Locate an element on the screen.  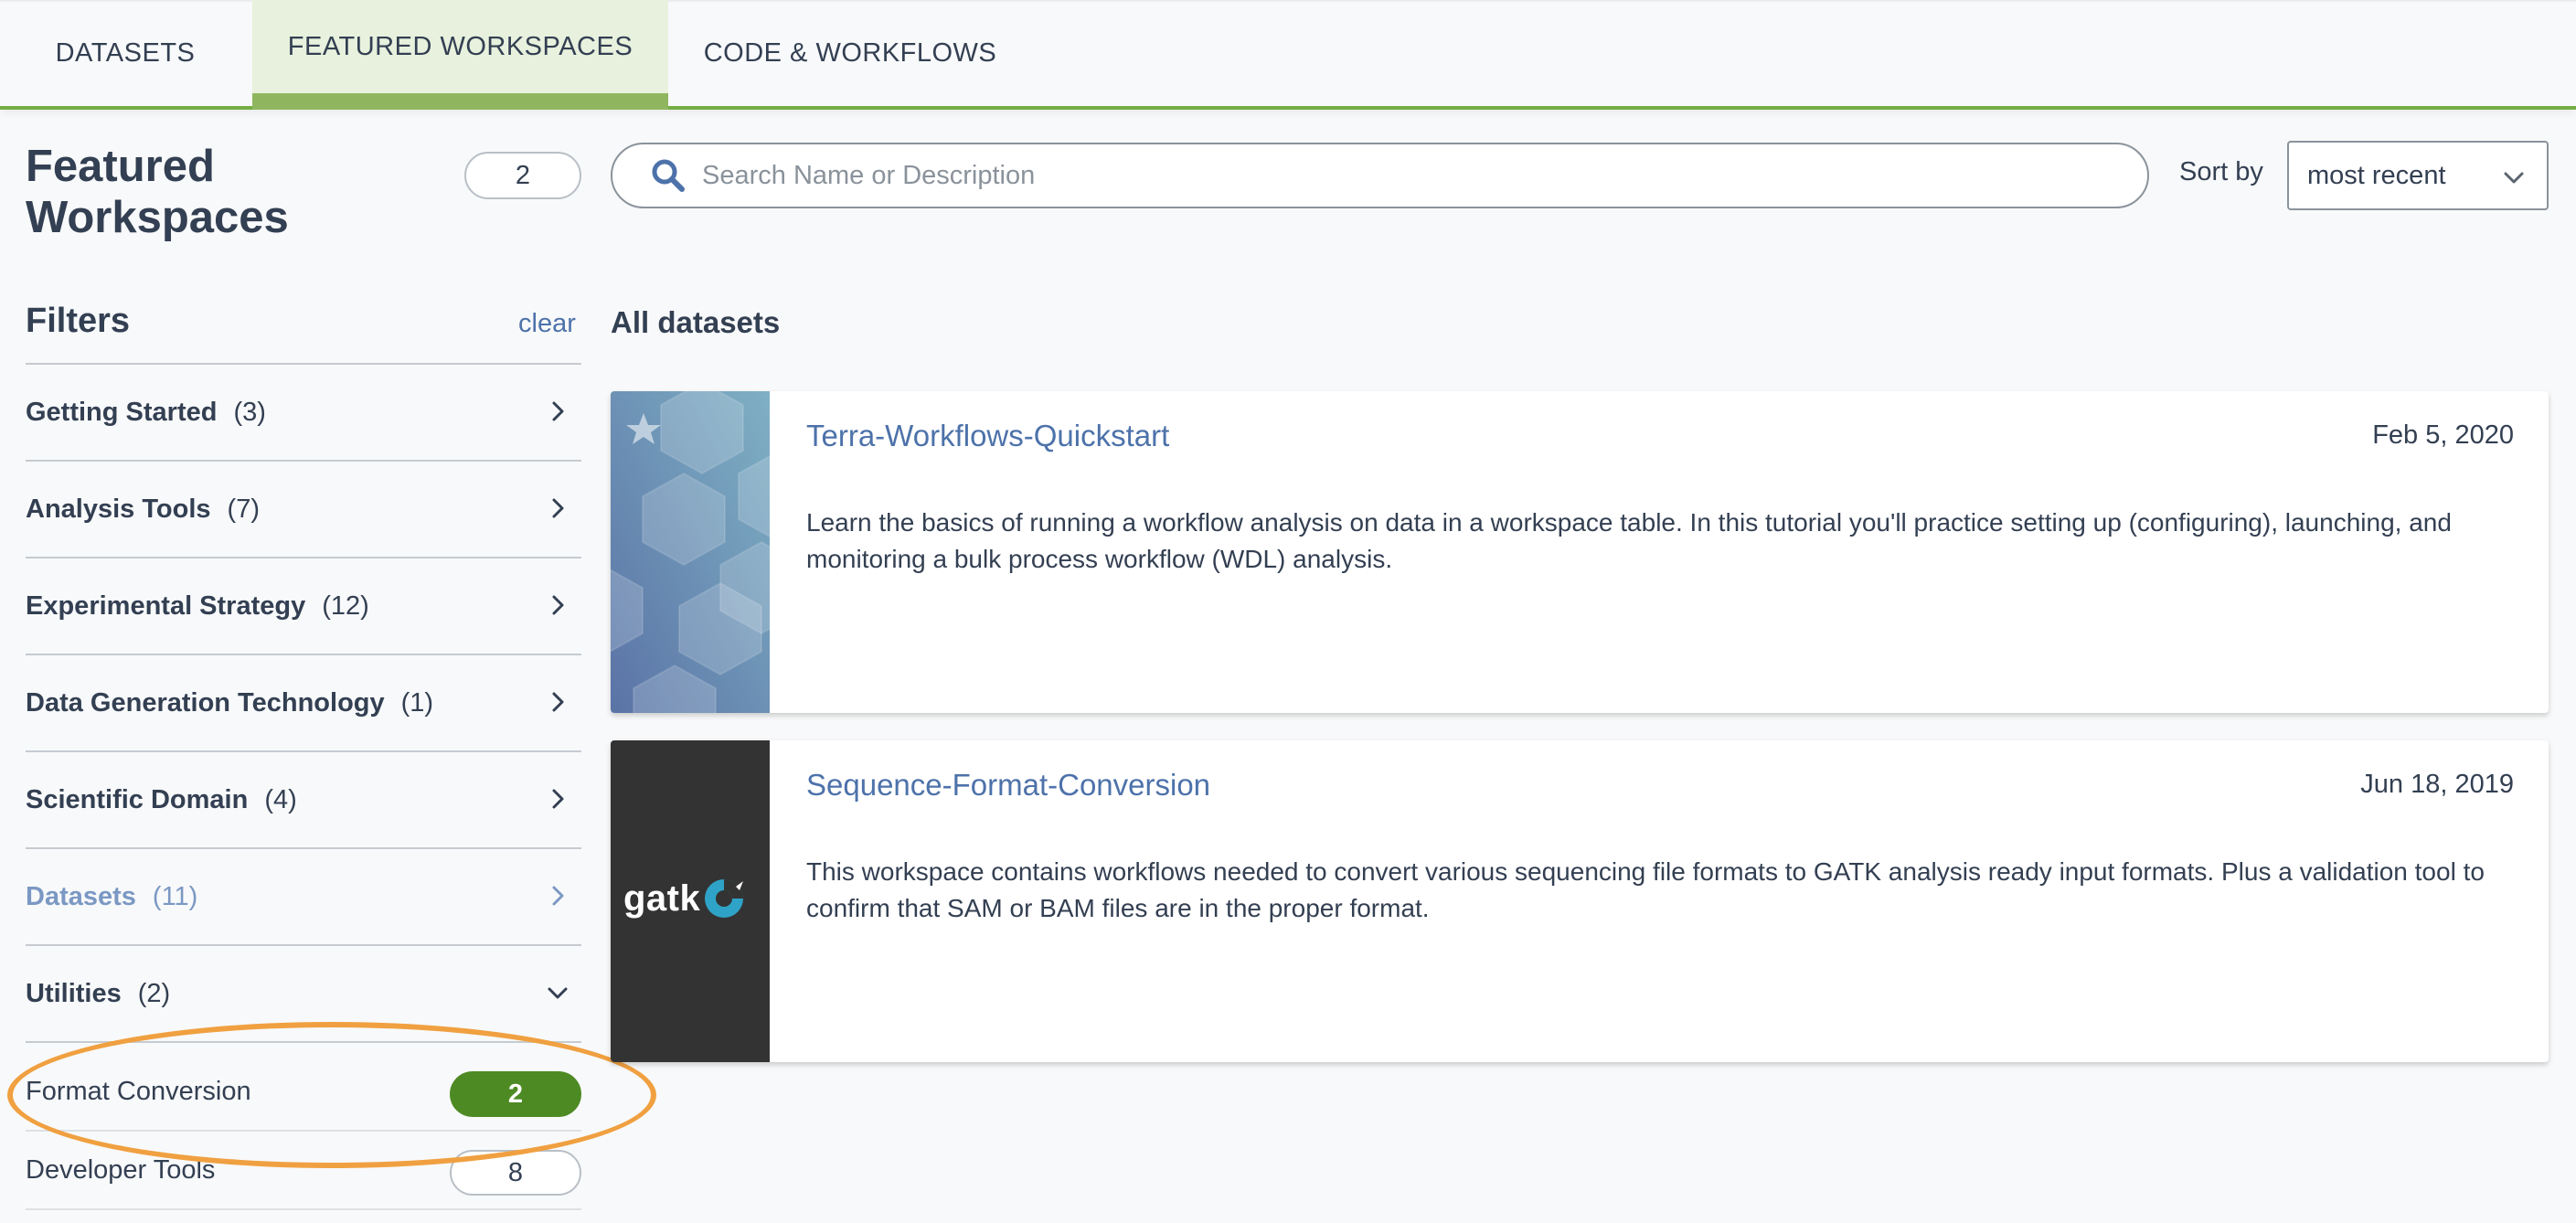
filter-section-datasets: Datasets (11) is located at coordinates (303, 898).